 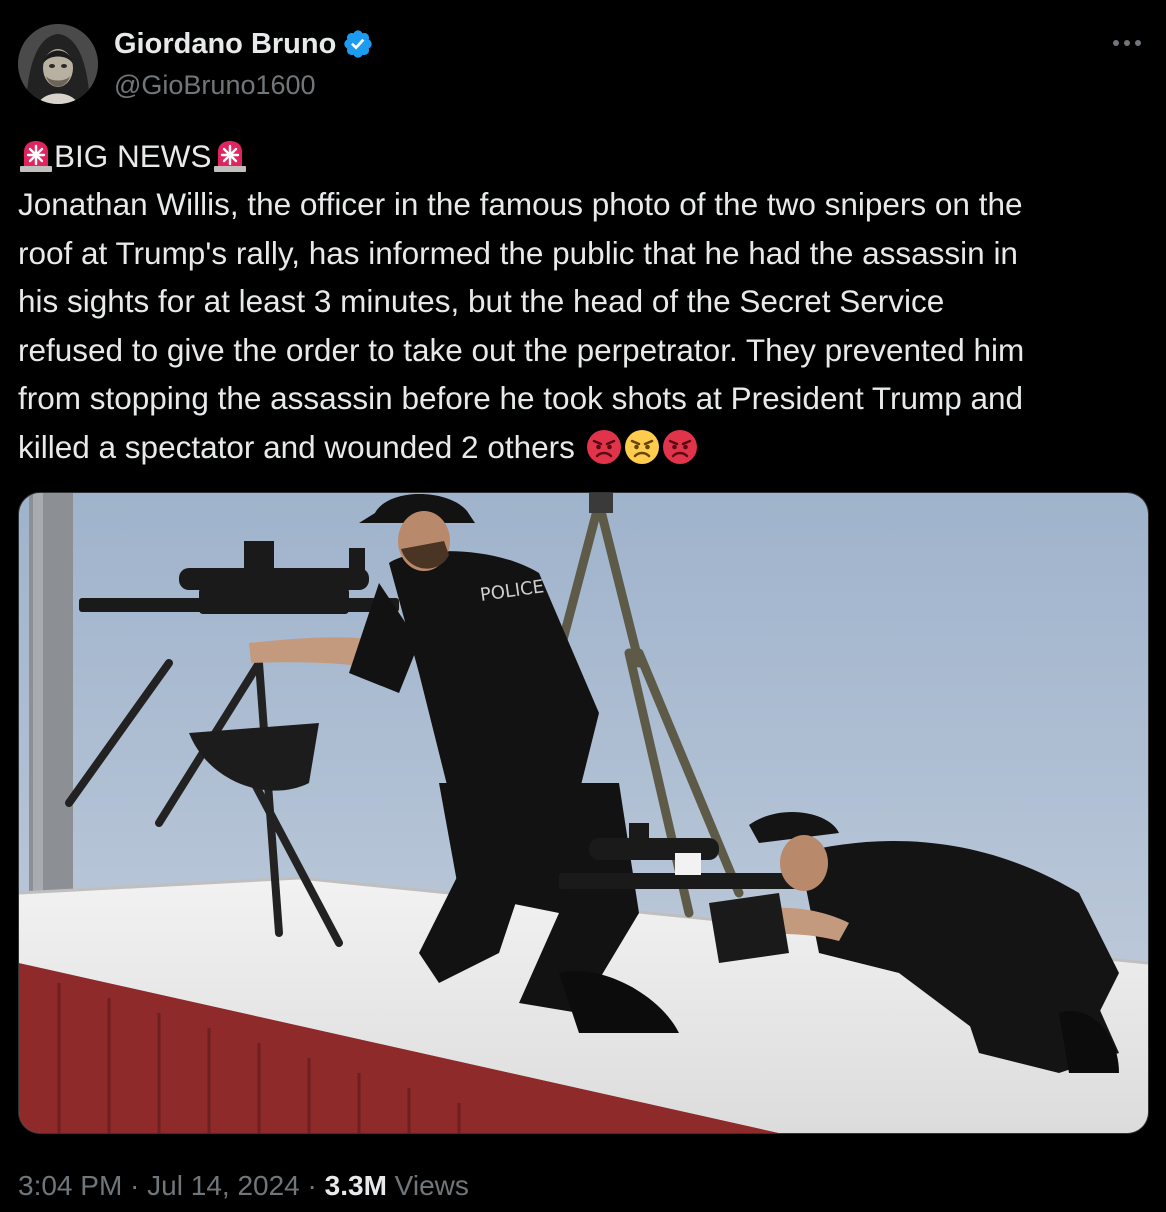 I want to click on tweet-body-last-line: killed a spectator and wounded 2 others, so click(x=585, y=447).